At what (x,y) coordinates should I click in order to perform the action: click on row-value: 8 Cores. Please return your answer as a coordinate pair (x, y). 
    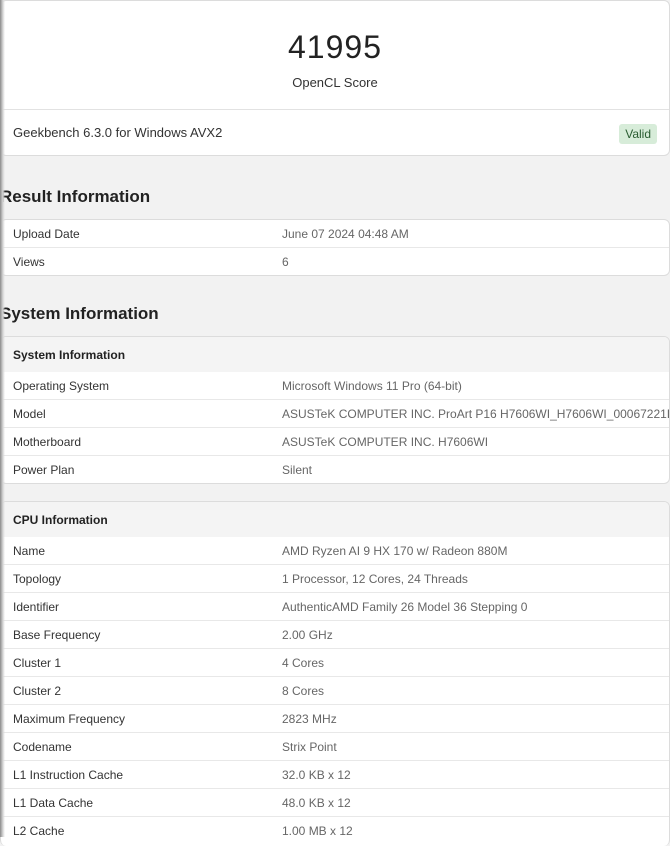
    Looking at the image, I should click on (303, 691).